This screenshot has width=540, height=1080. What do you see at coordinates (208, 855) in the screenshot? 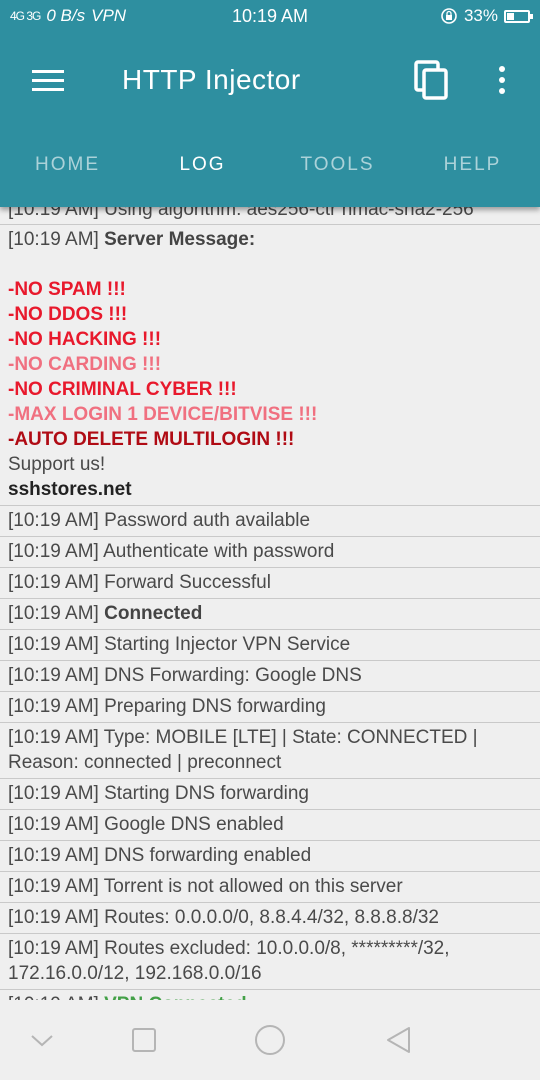
I see `log-text: DNS forwarding enabled` at bounding box center [208, 855].